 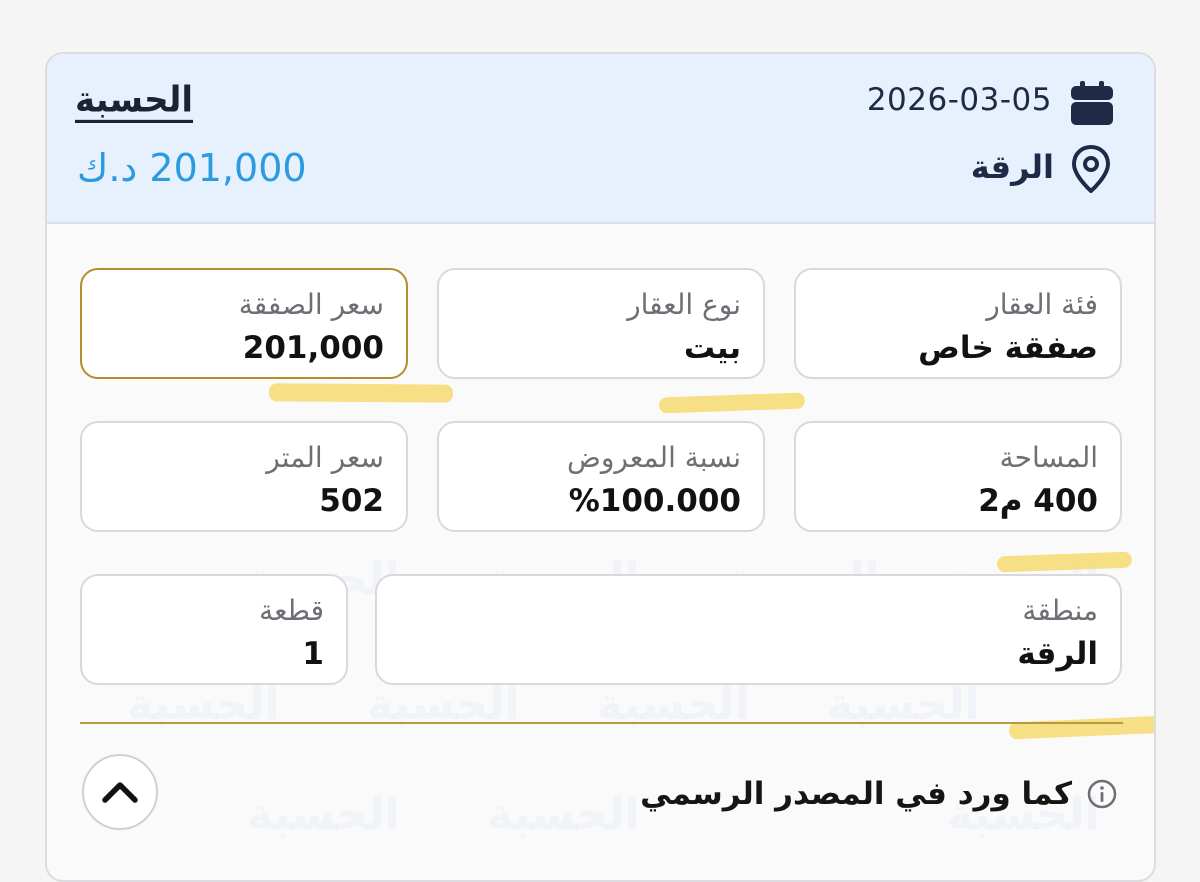 What do you see at coordinates (351, 501) in the screenshot?
I see `price-per-meter-value: 502` at bounding box center [351, 501].